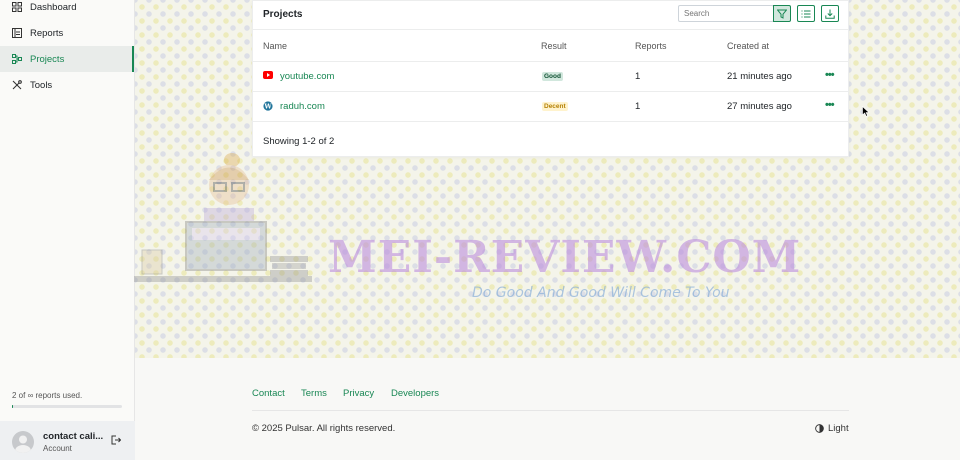 The height and width of the screenshot is (460, 960). Describe the element at coordinates (67, 85) in the screenshot. I see `sidebar-item-tools: Tools` at that location.